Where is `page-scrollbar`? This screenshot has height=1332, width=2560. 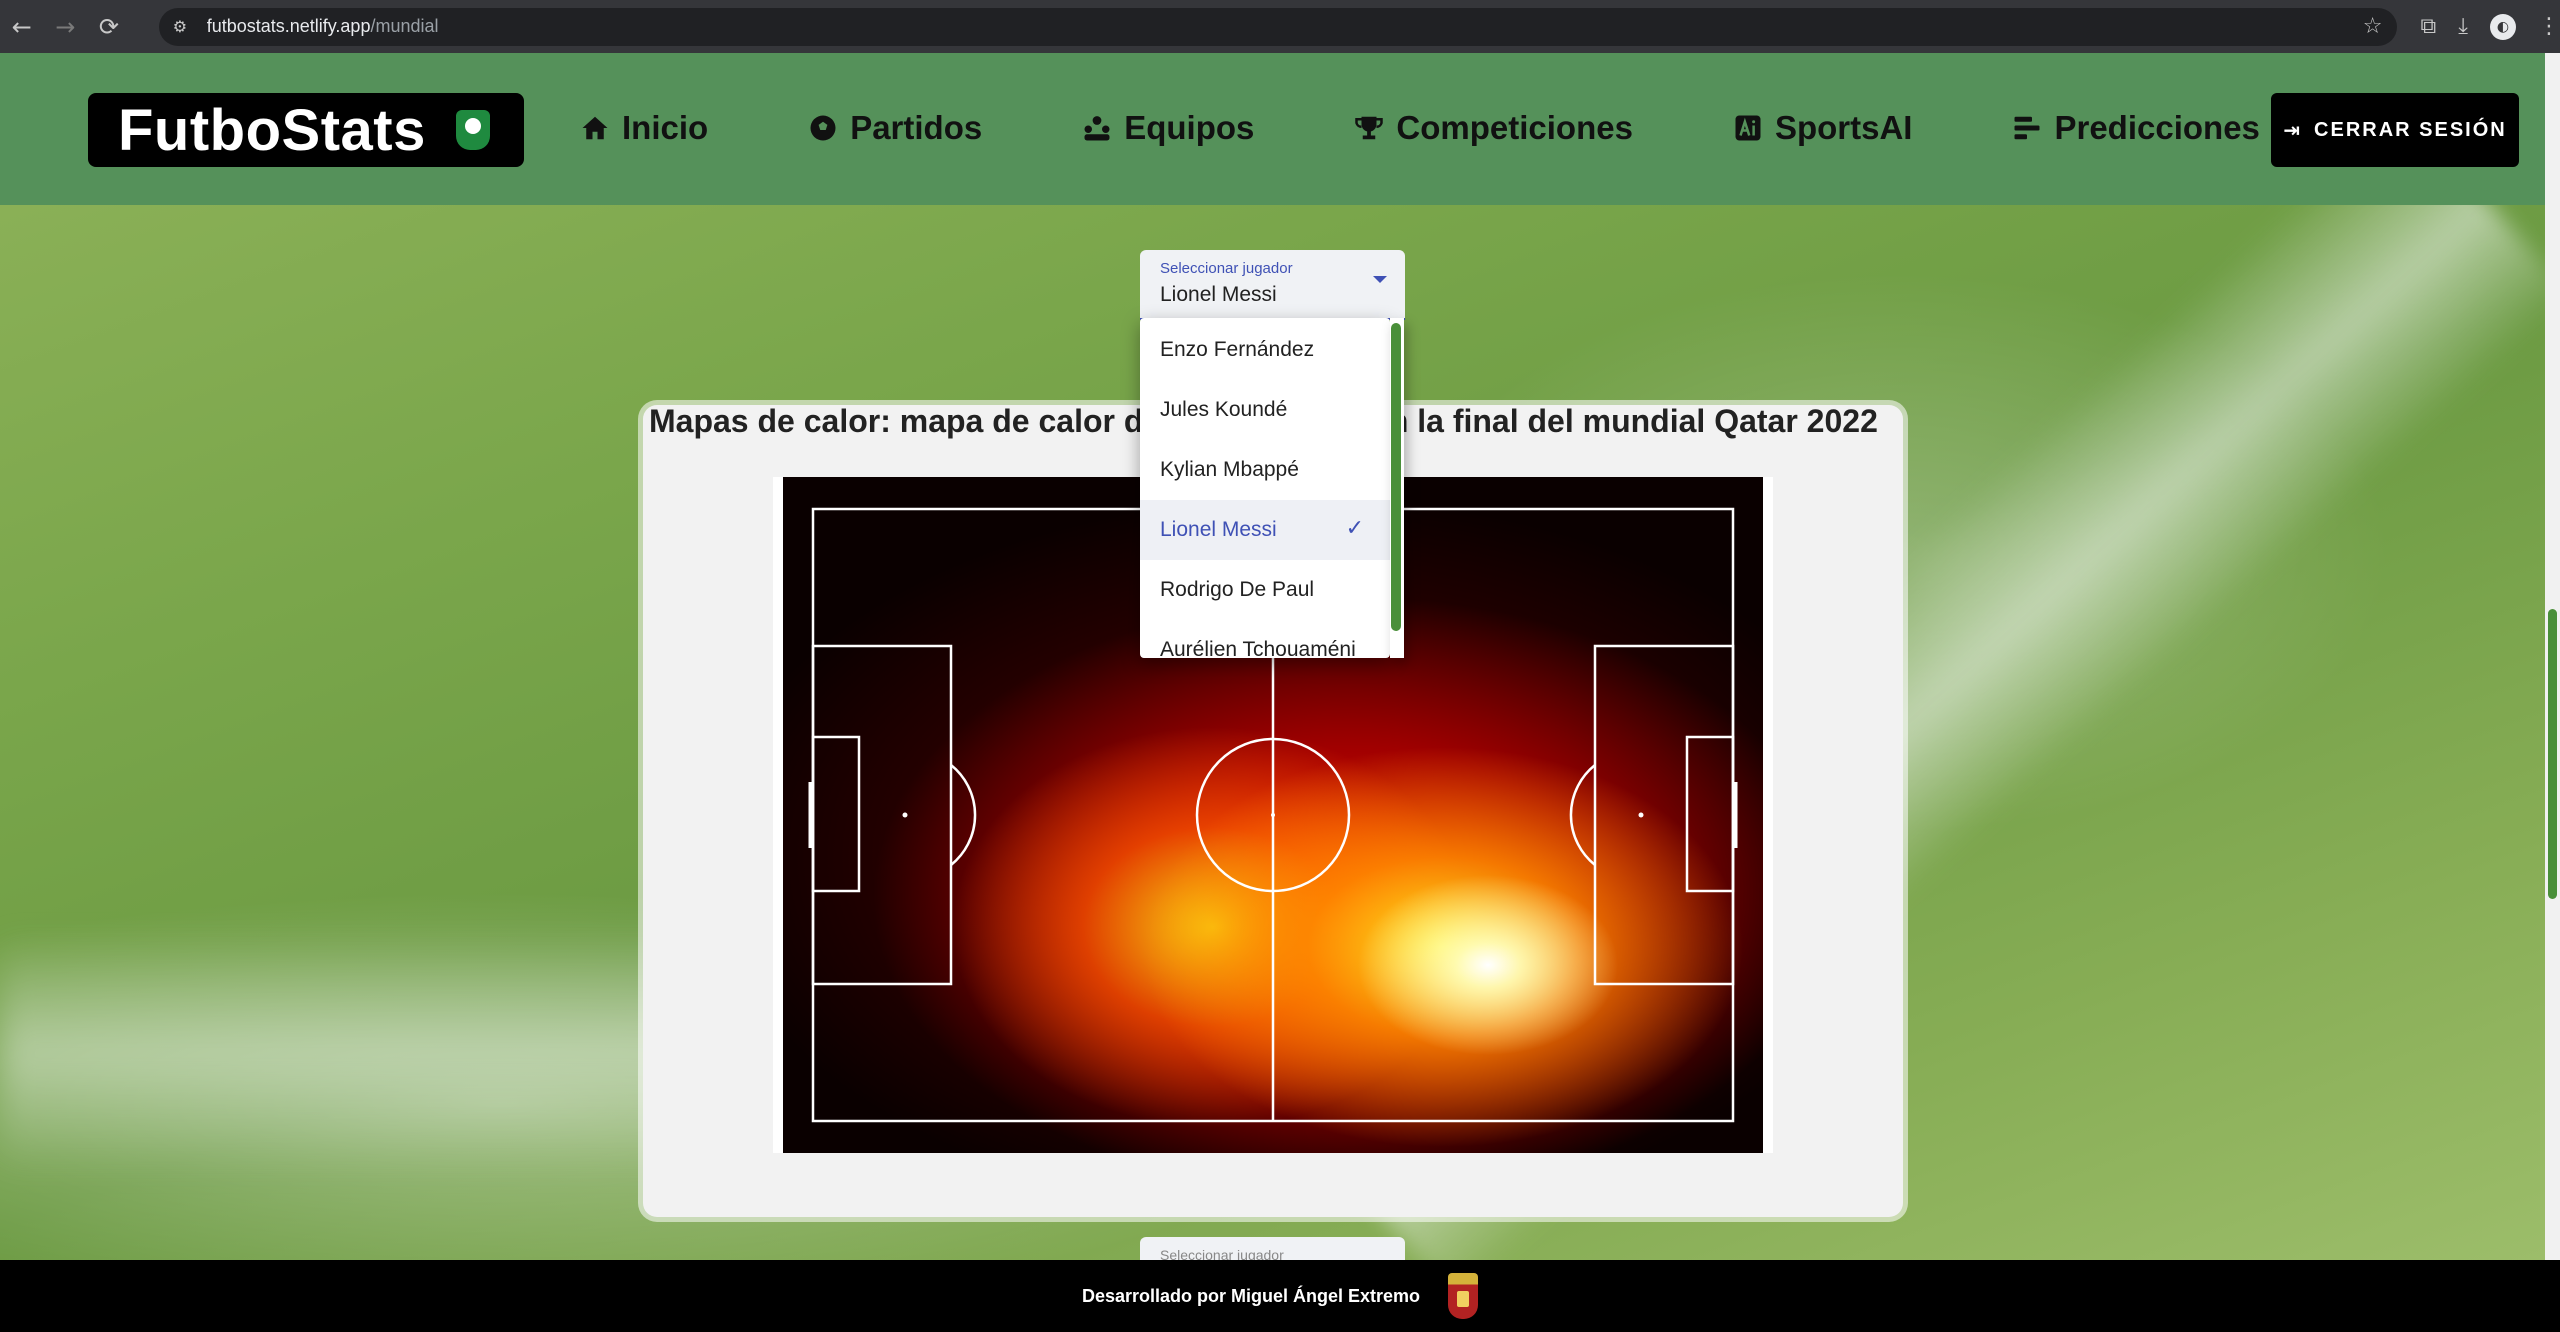 page-scrollbar is located at coordinates (2552, 656).